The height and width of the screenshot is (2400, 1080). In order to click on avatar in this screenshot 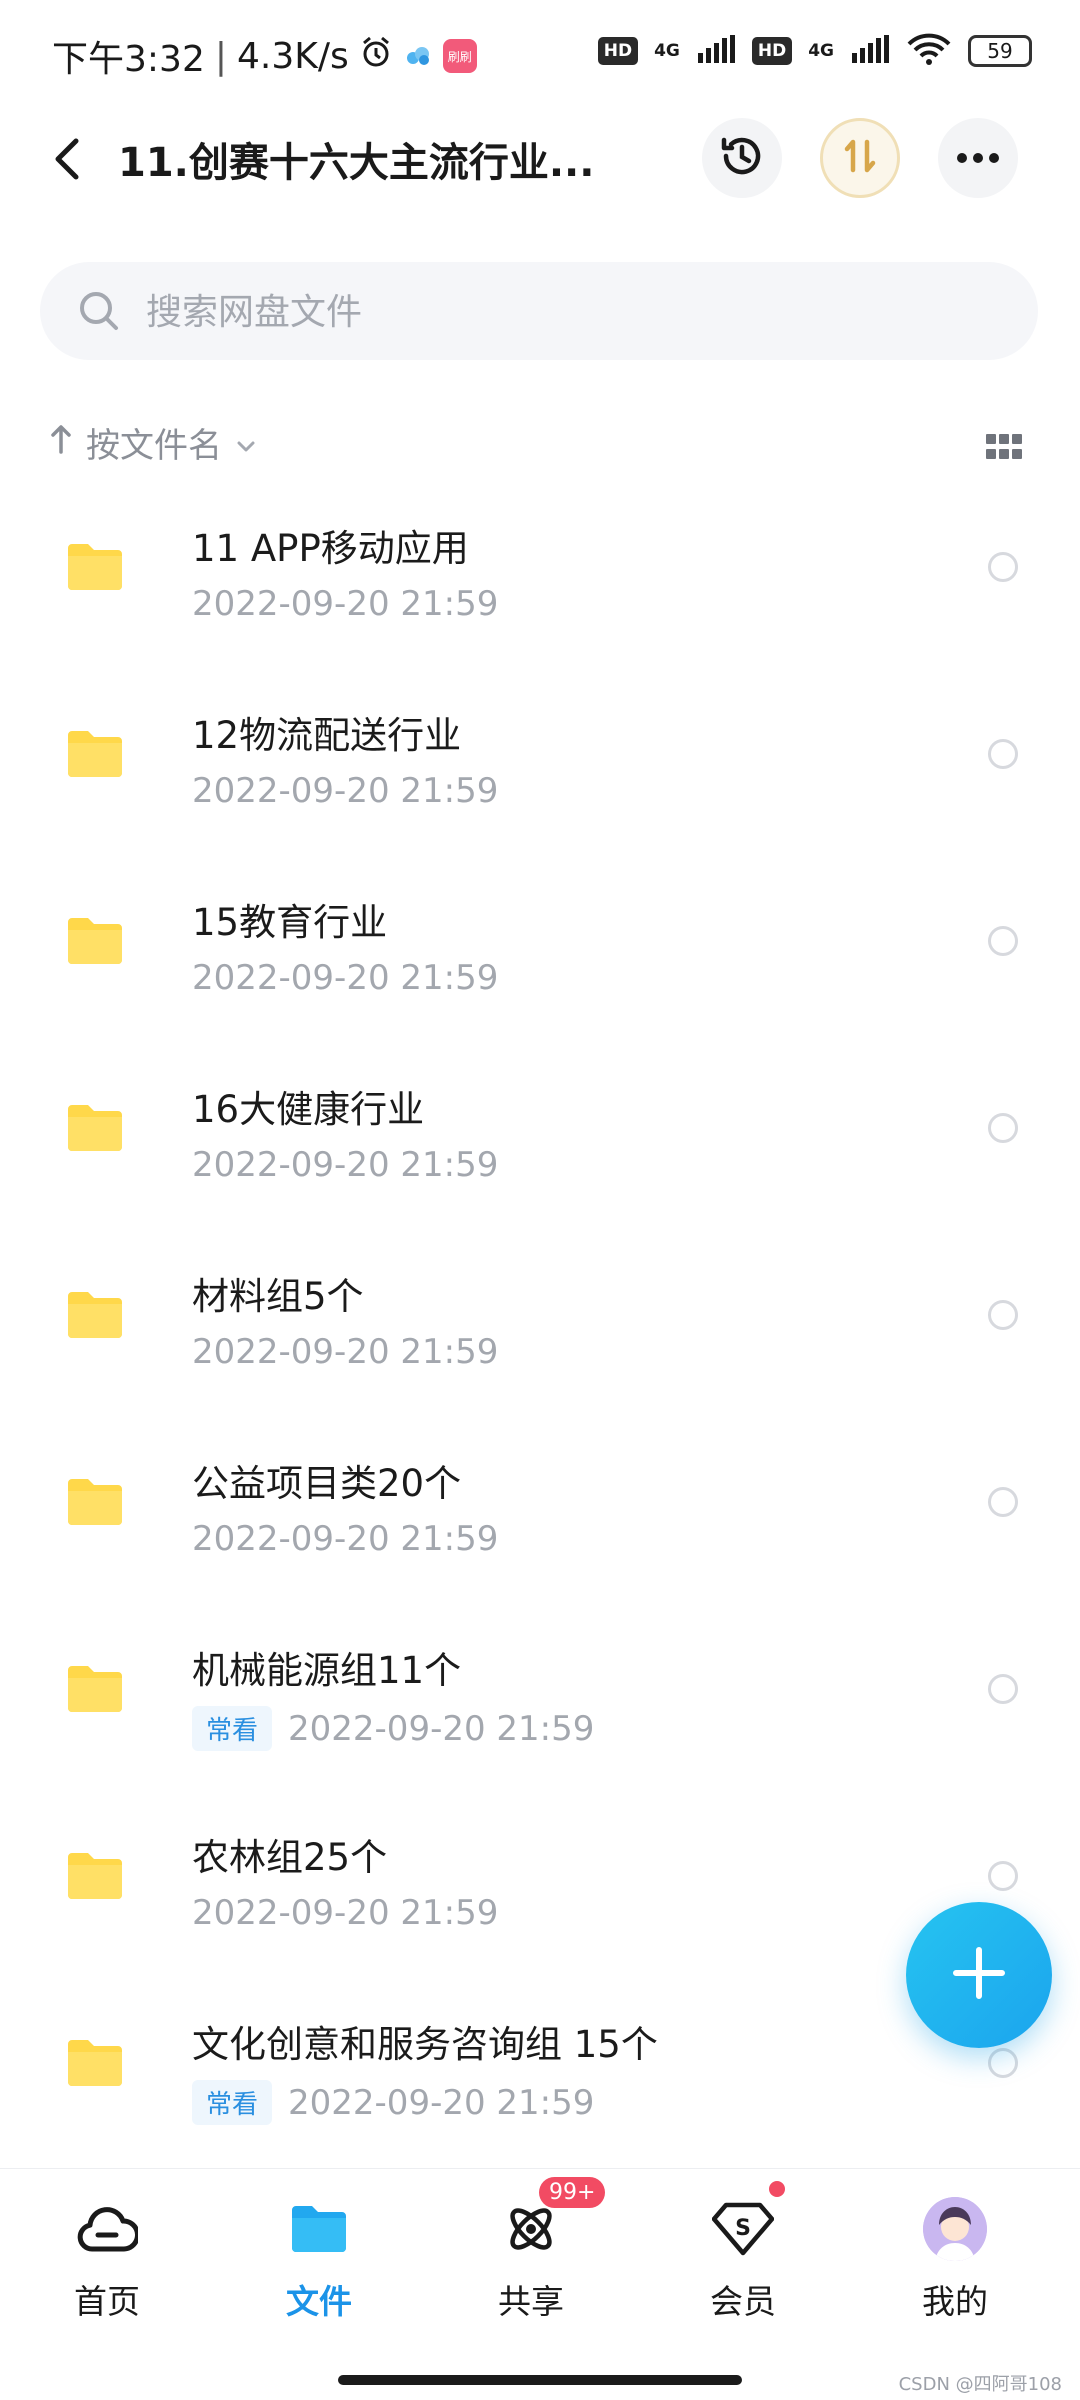, I will do `click(955, 2229)`.